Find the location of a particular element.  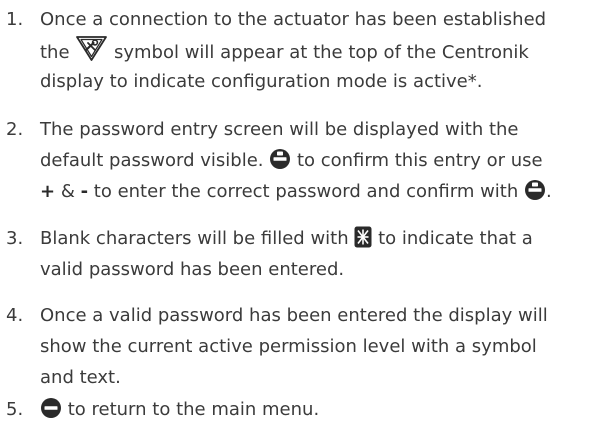

step-number: 4. is located at coordinates (15, 315).